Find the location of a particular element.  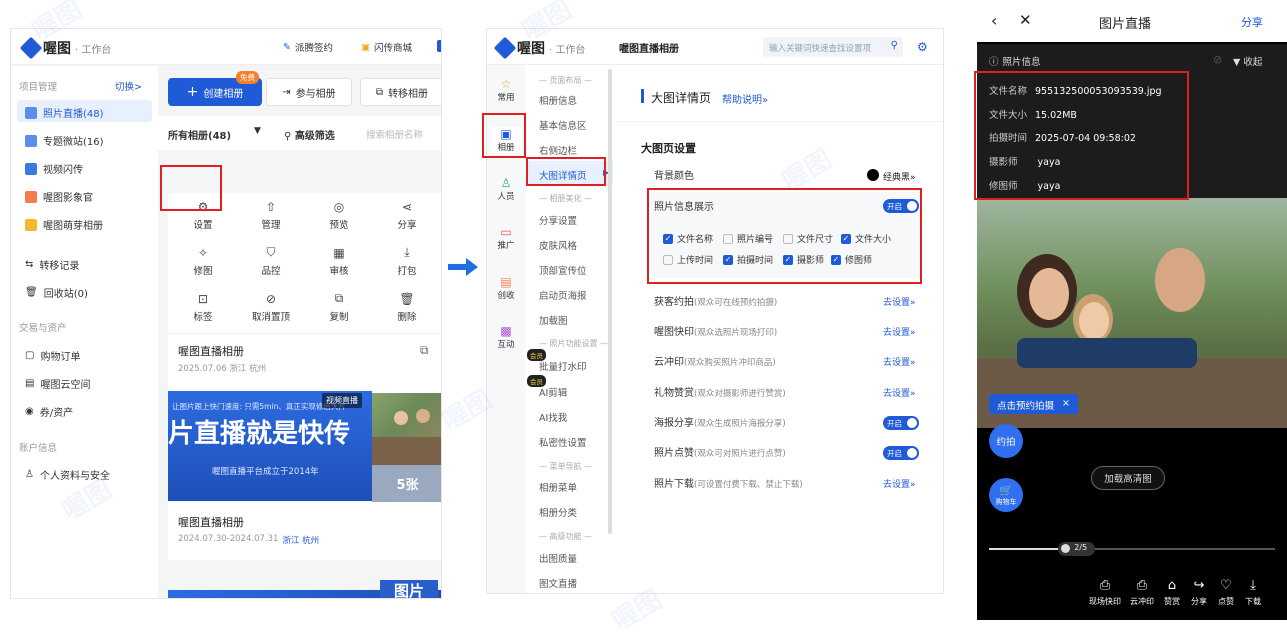

category-people: ♙ 人员 is located at coordinates (506, 189).